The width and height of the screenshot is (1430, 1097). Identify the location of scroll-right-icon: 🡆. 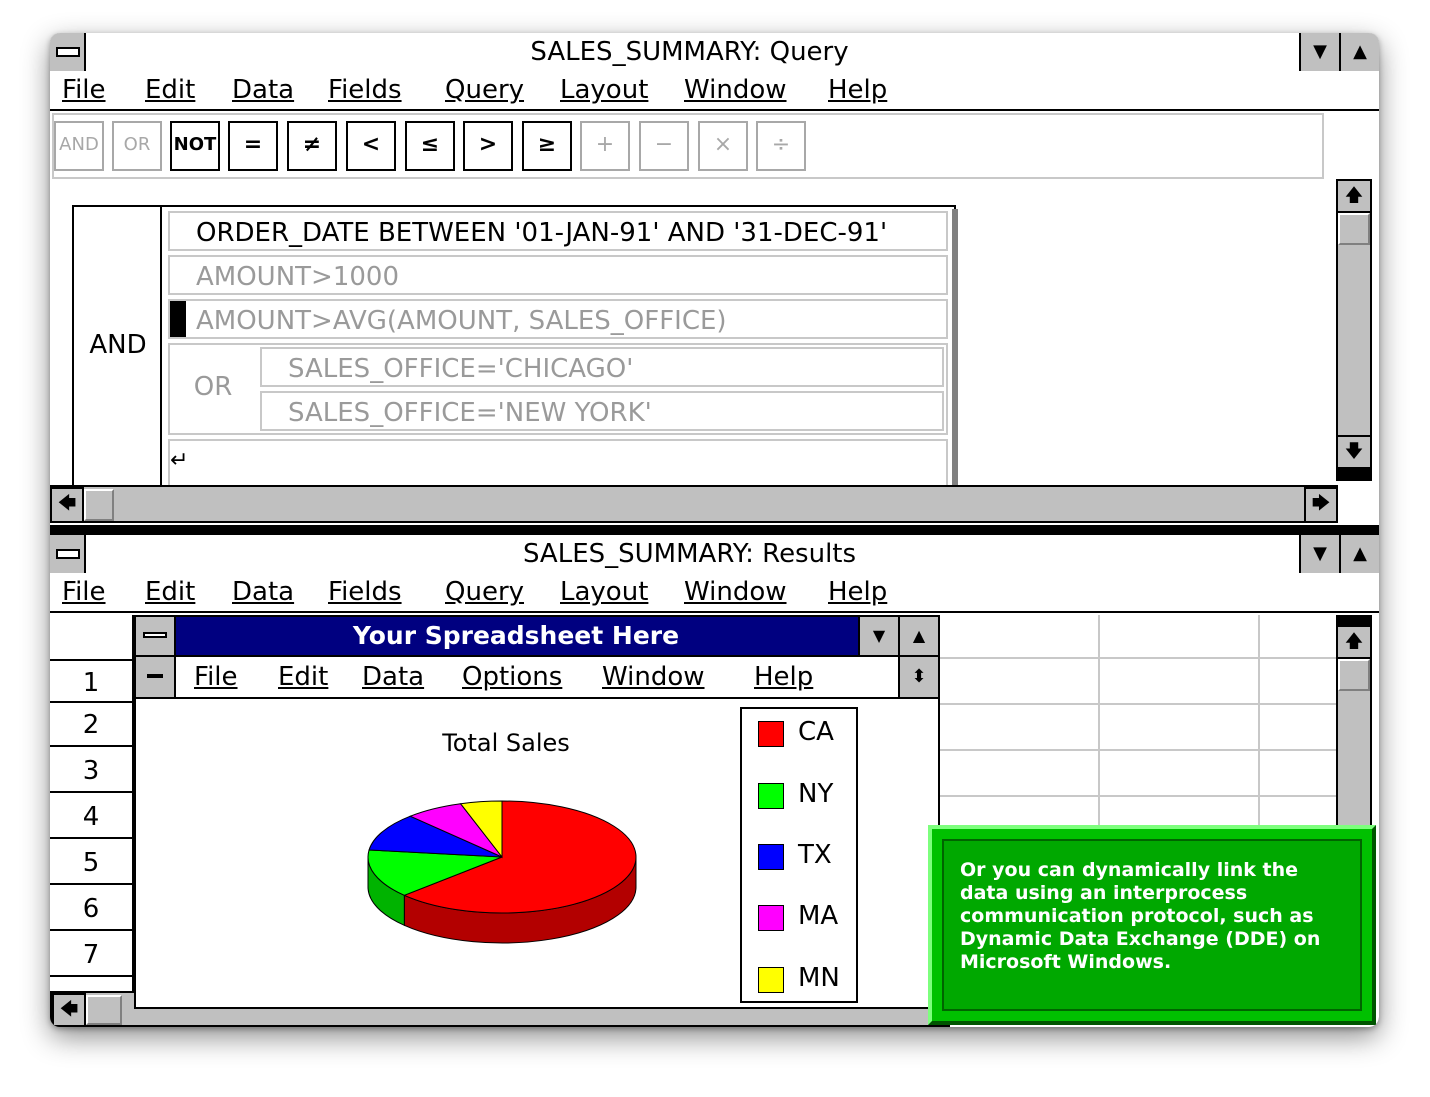
(1321, 505).